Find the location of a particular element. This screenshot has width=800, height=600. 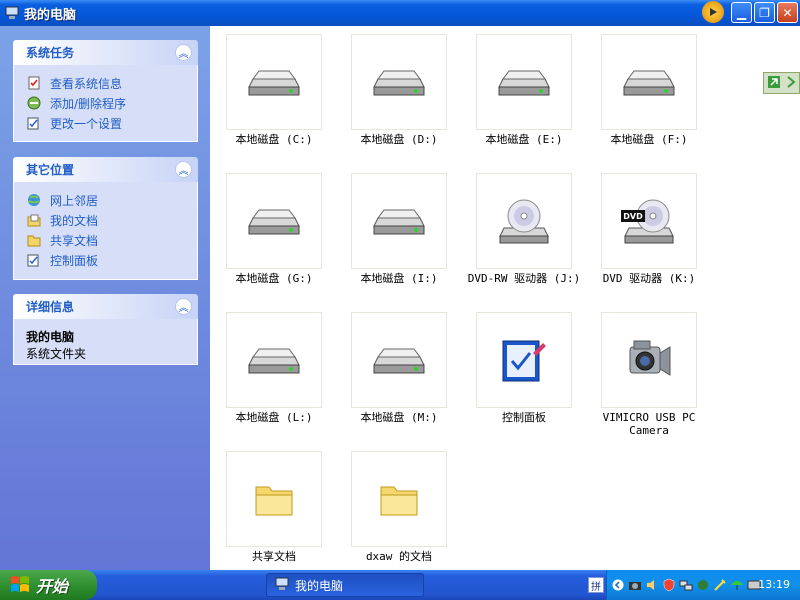

drive-item: 本地磁盘 (F:) is located at coordinates (649, 90).